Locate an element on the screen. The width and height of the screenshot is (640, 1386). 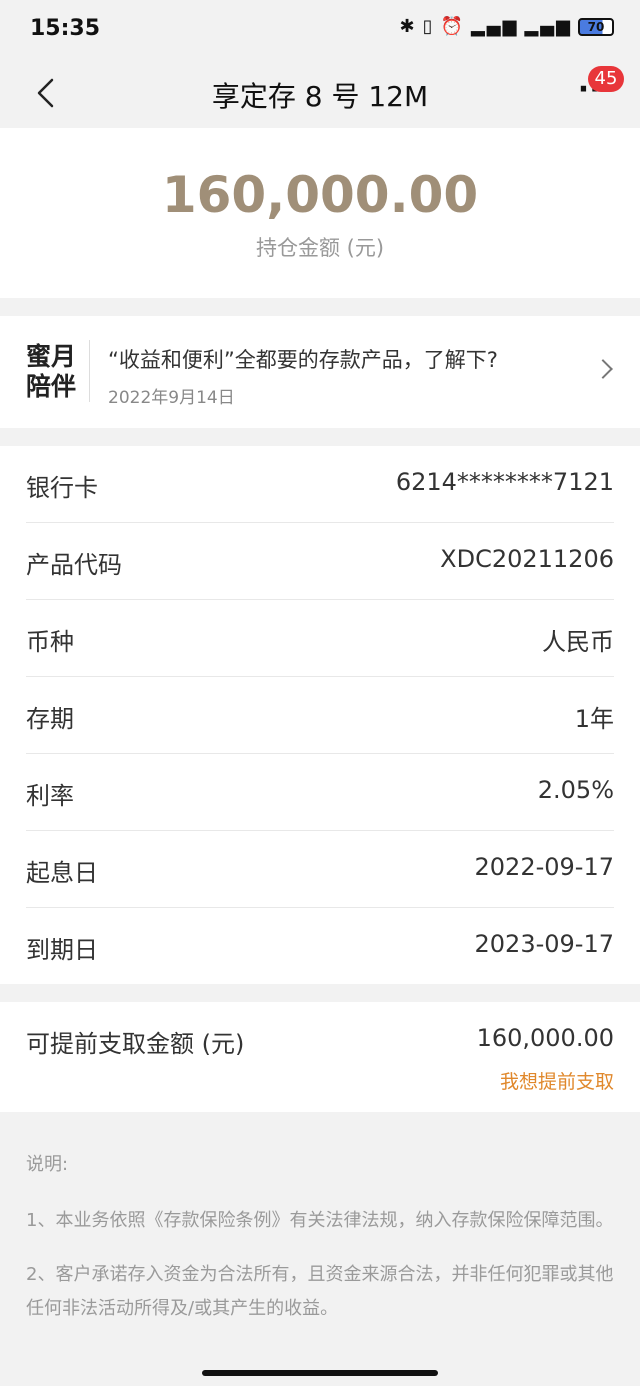
detail-value: XDC20211206 is located at coordinates (527, 559).